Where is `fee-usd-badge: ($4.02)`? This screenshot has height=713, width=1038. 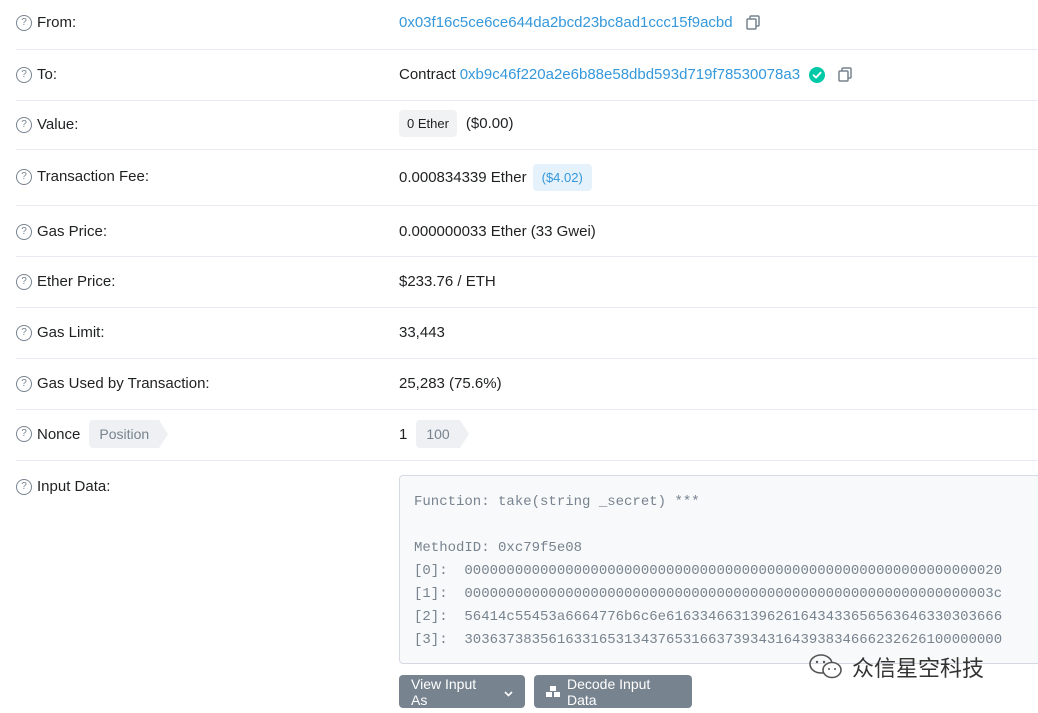 fee-usd-badge: ($4.02) is located at coordinates (562, 177).